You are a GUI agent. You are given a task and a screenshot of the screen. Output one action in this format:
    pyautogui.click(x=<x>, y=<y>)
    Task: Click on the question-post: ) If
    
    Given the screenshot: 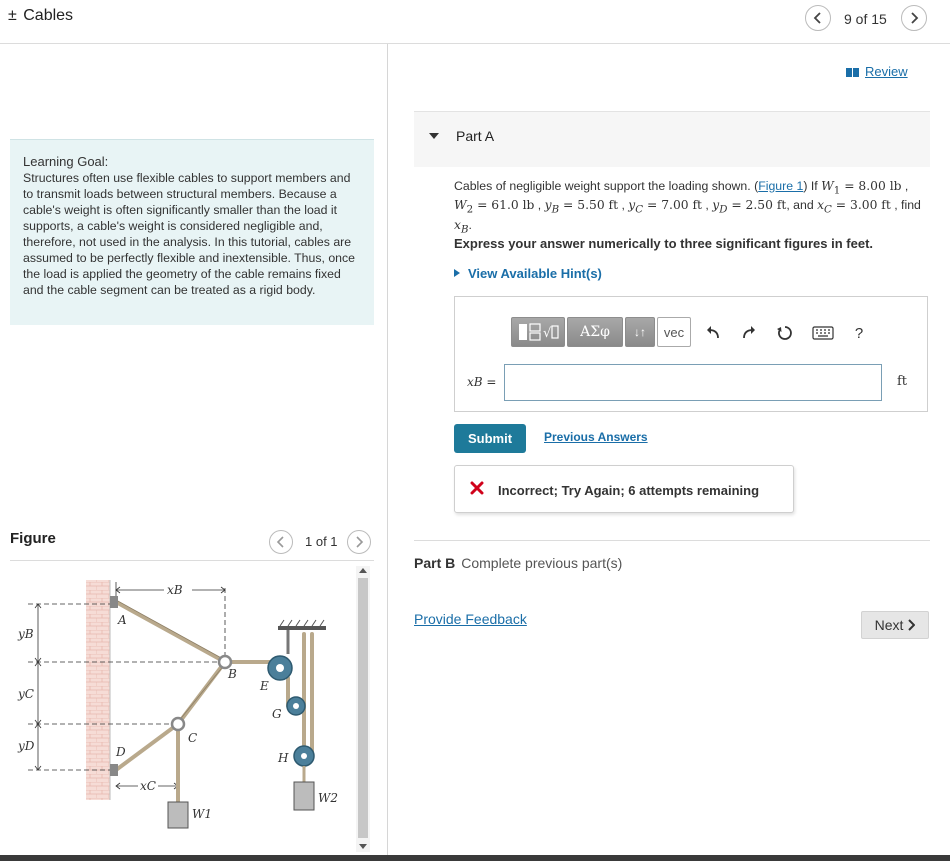 What is the action you would take?
    pyautogui.click(x=810, y=186)
    